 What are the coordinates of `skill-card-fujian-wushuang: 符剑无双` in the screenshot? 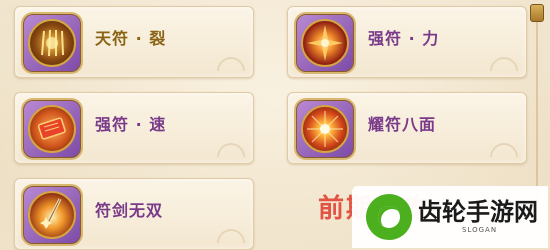 It's located at (134, 214).